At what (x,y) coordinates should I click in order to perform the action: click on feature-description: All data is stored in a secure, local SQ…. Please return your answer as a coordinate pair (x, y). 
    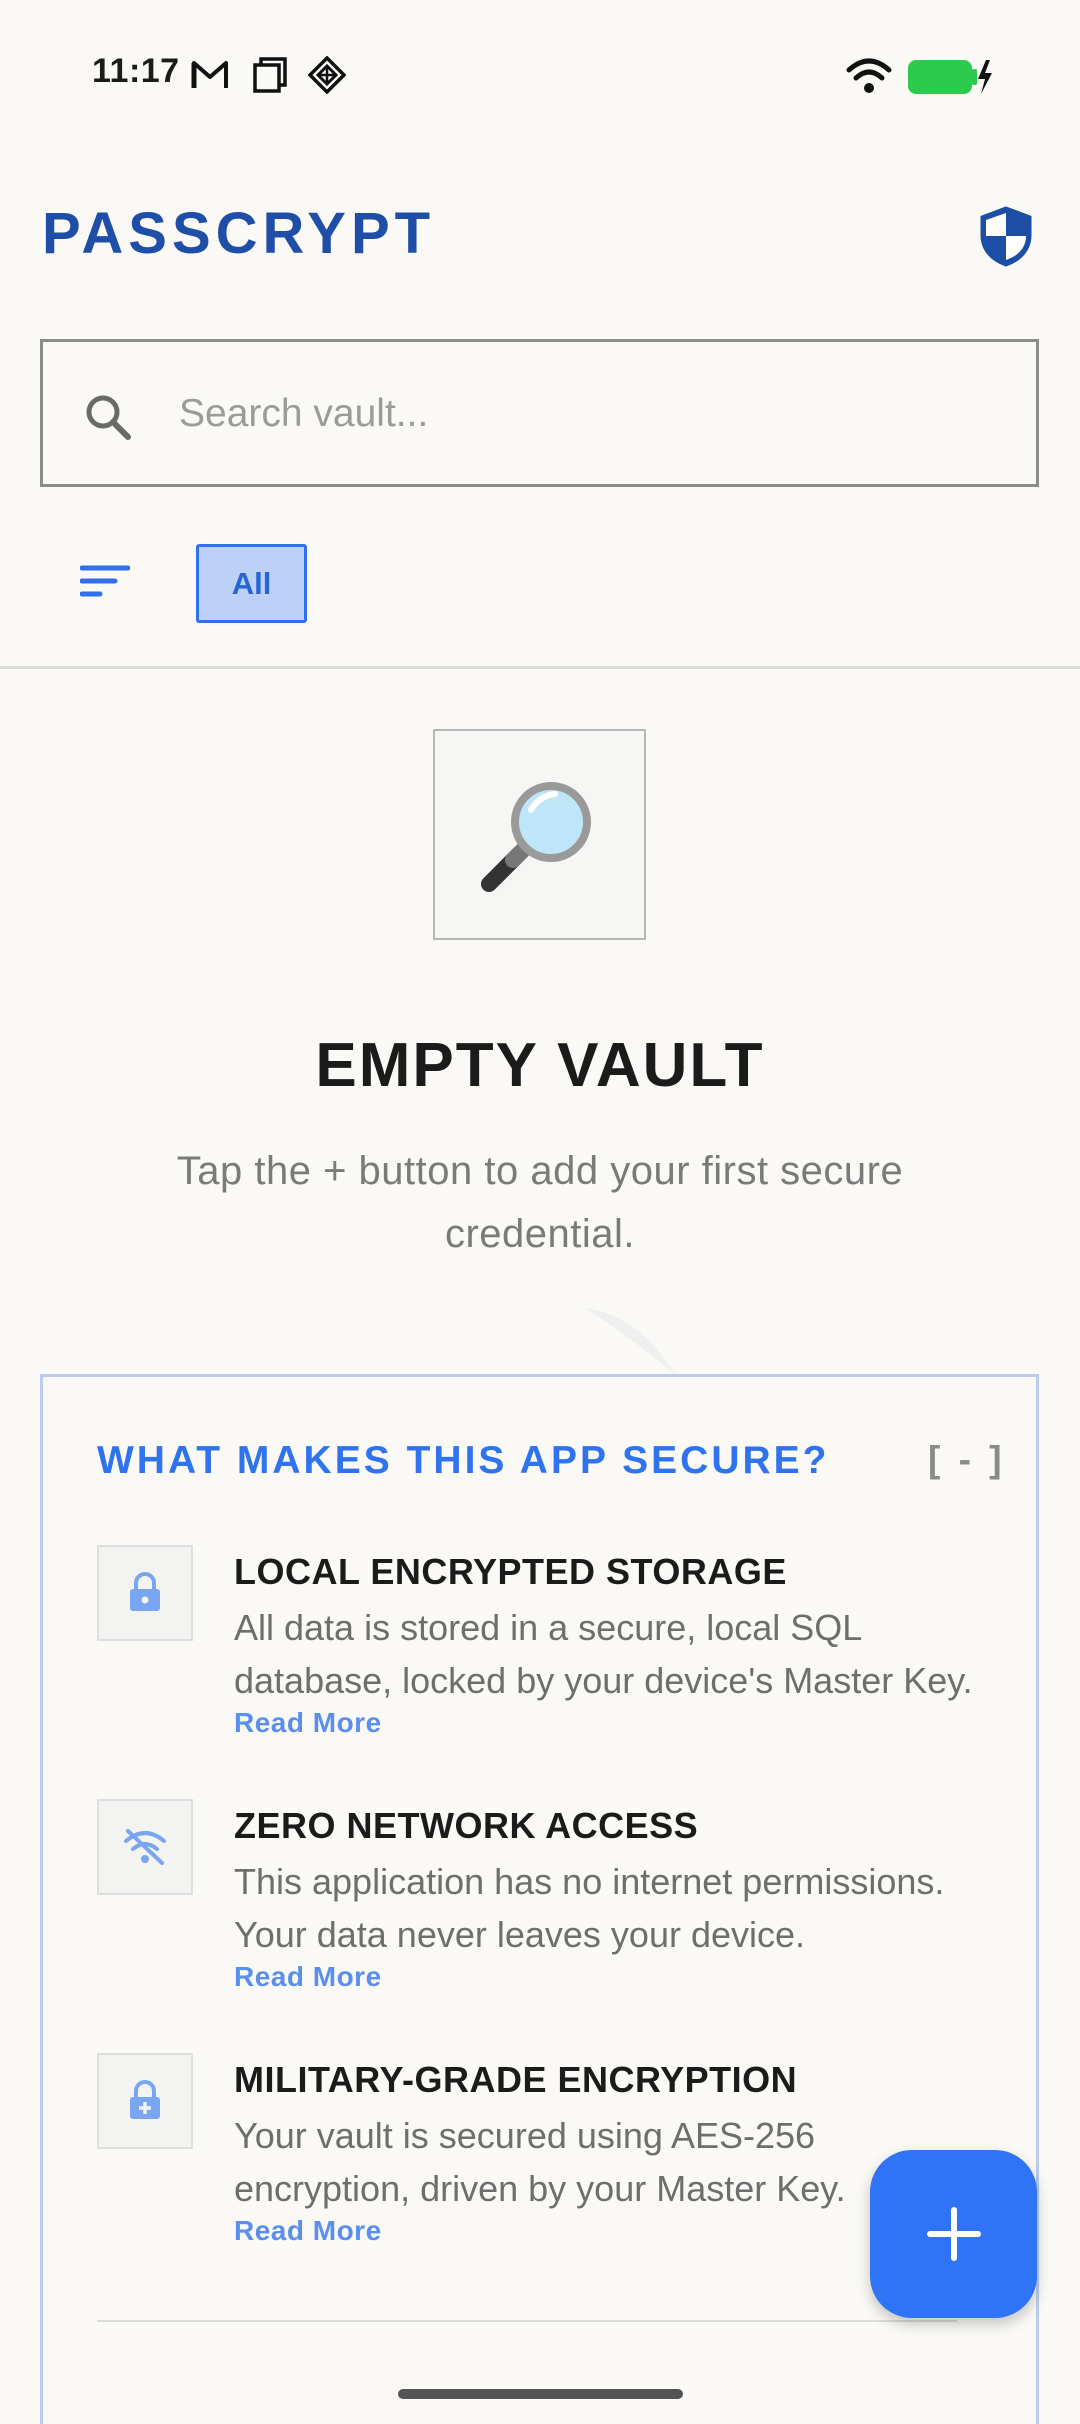
    Looking at the image, I should click on (603, 1654).